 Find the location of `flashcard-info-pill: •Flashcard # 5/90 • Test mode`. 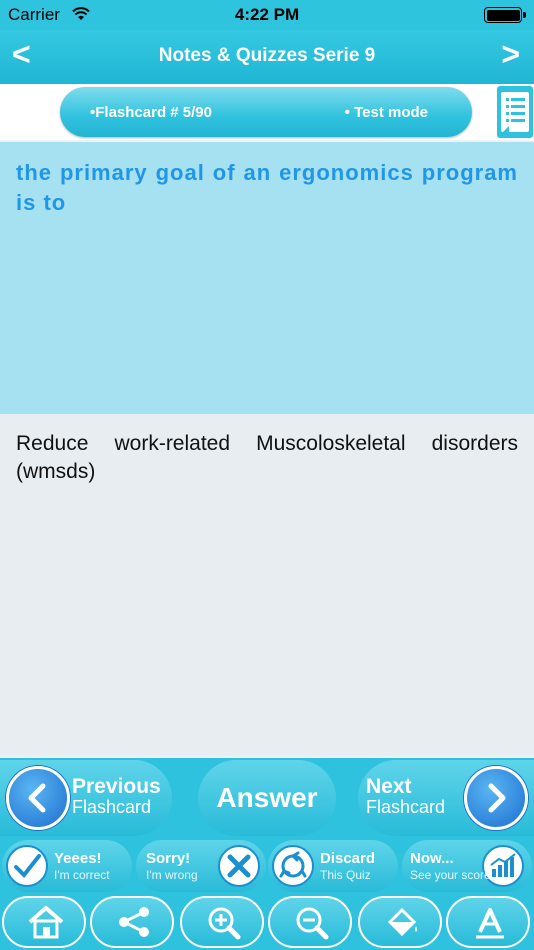

flashcard-info-pill: •Flashcard # 5/90 • Test mode is located at coordinates (266, 112).